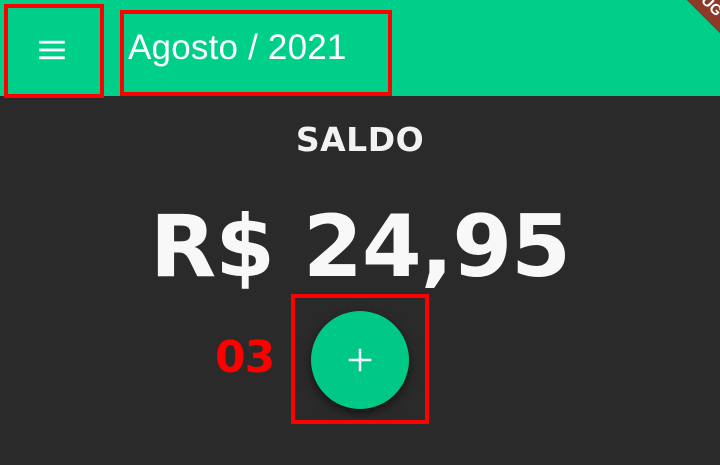 The image size is (720, 465). What do you see at coordinates (684, 23) in the screenshot?
I see `debug-banner: DEBUG` at bounding box center [684, 23].